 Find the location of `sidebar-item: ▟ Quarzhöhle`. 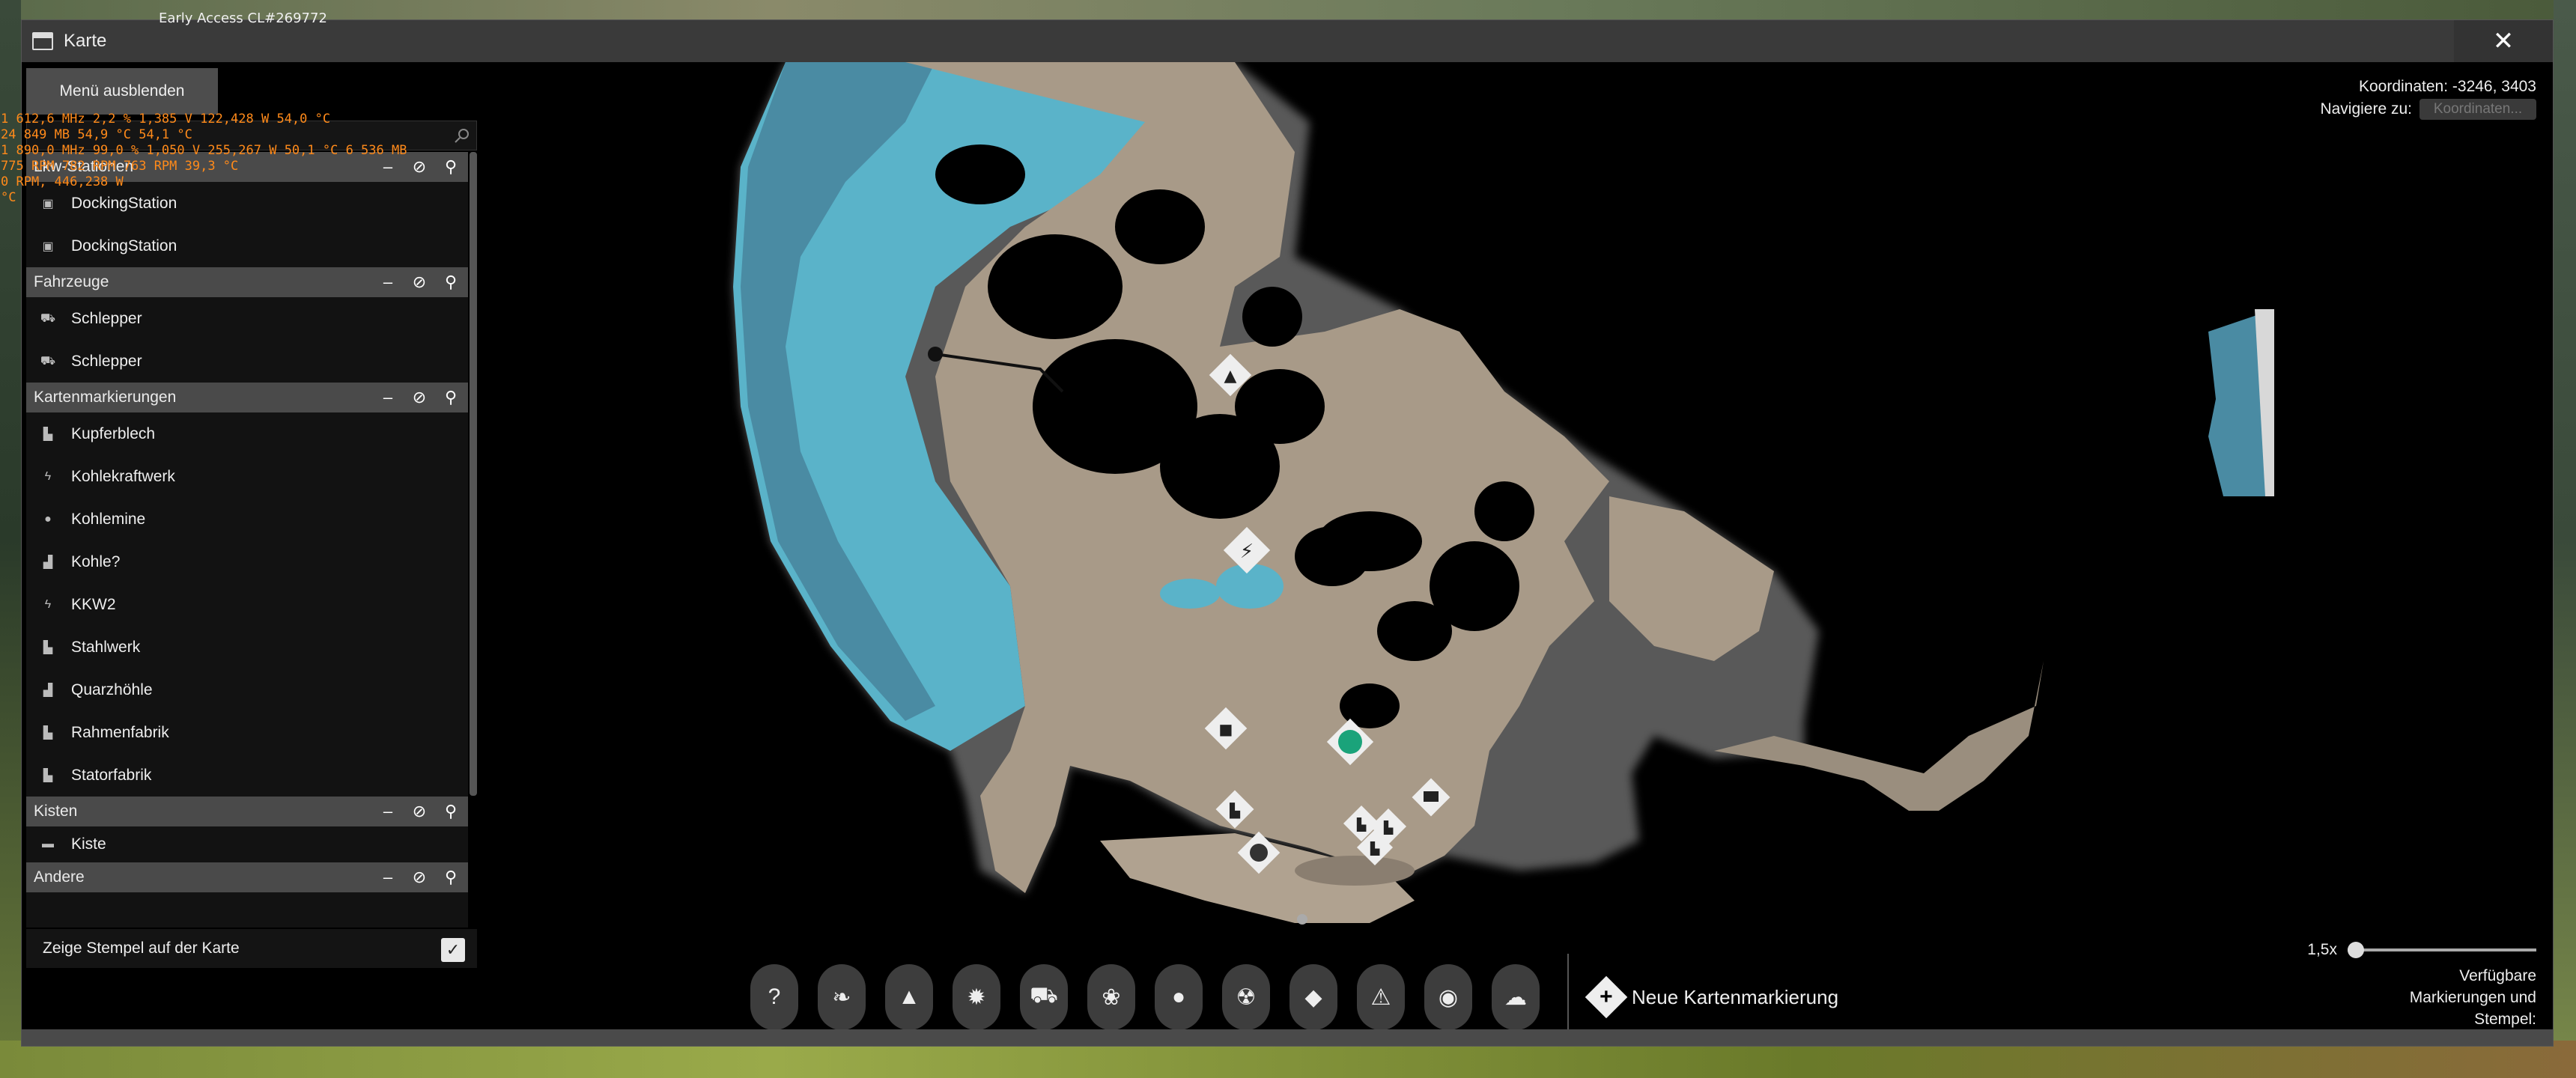

sidebar-item: ▟ Quarzhöhle is located at coordinates (247, 690).